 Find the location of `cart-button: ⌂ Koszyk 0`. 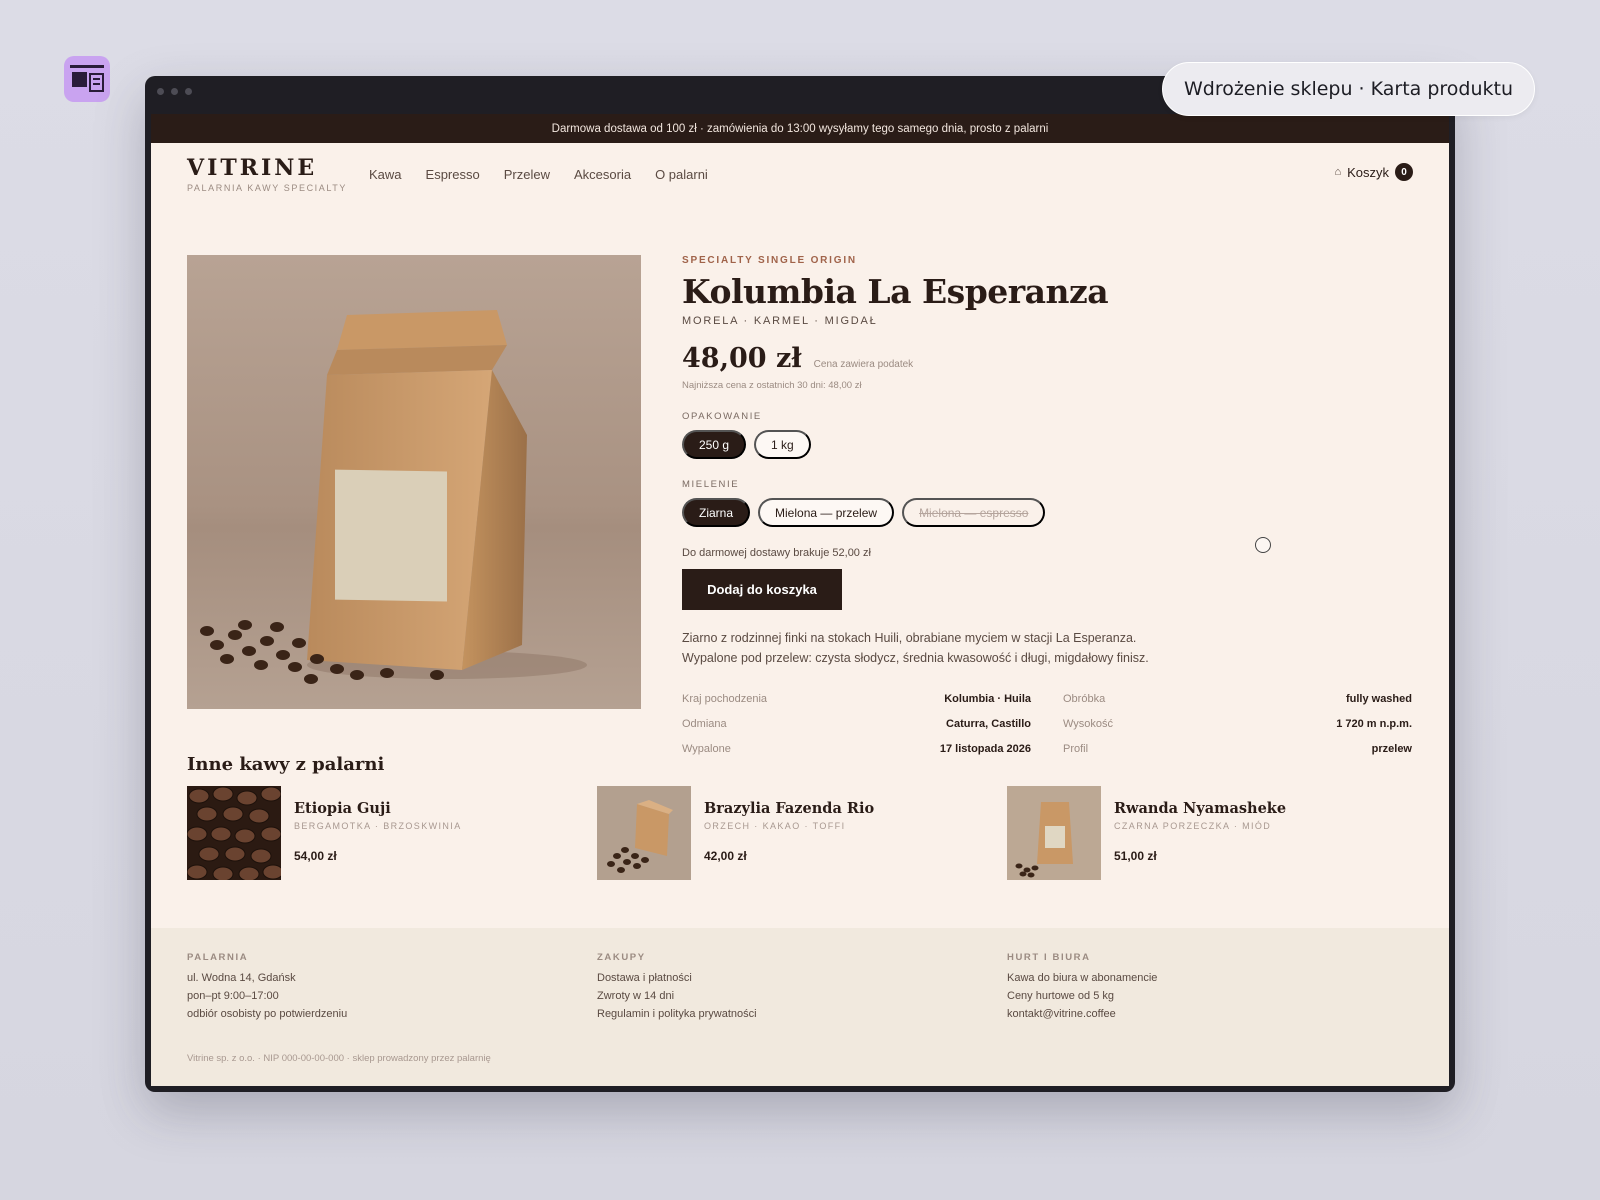

cart-button: ⌂ Koszyk 0 is located at coordinates (1373, 172).